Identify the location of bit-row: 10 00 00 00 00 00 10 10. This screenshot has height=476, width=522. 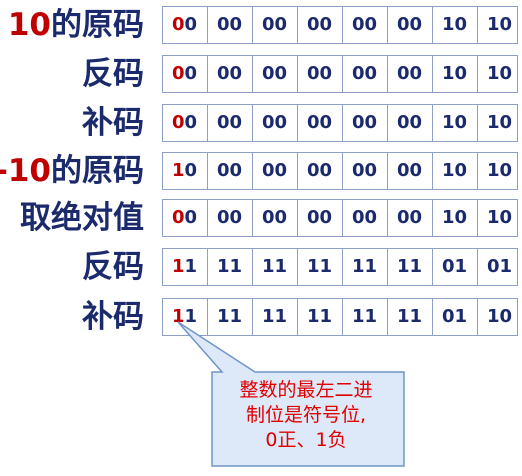
(340, 171).